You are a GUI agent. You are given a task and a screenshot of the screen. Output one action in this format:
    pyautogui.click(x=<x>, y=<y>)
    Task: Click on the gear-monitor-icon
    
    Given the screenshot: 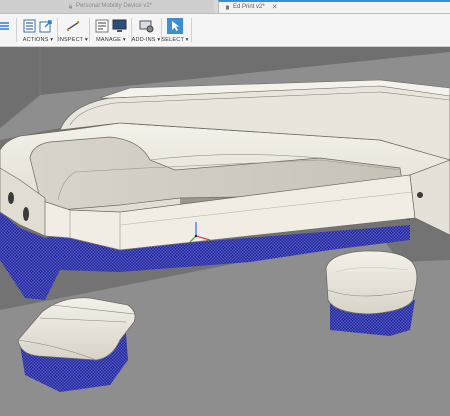 What is the action you would take?
    pyautogui.click(x=146, y=26)
    